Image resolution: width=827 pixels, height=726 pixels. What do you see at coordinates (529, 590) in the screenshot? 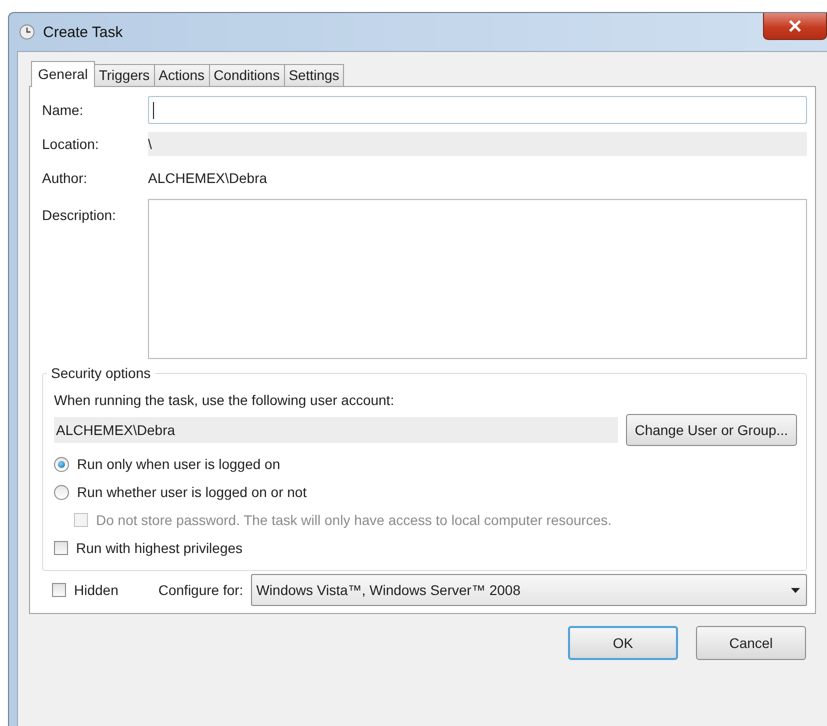
I see `configure-dropdown: Windows Vista™, Windows Server™ 2008` at bounding box center [529, 590].